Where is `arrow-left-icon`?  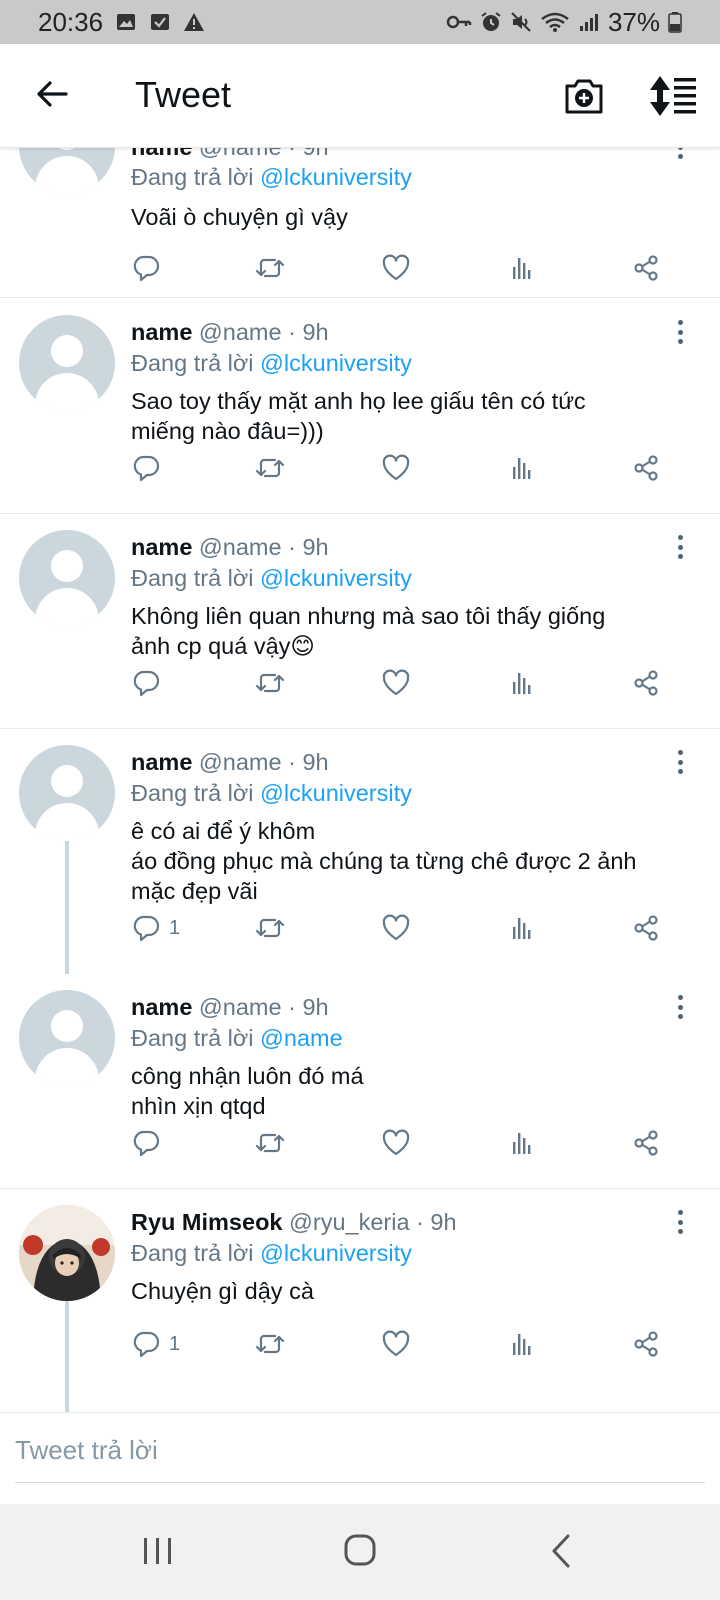
arrow-left-icon is located at coordinates (52, 94).